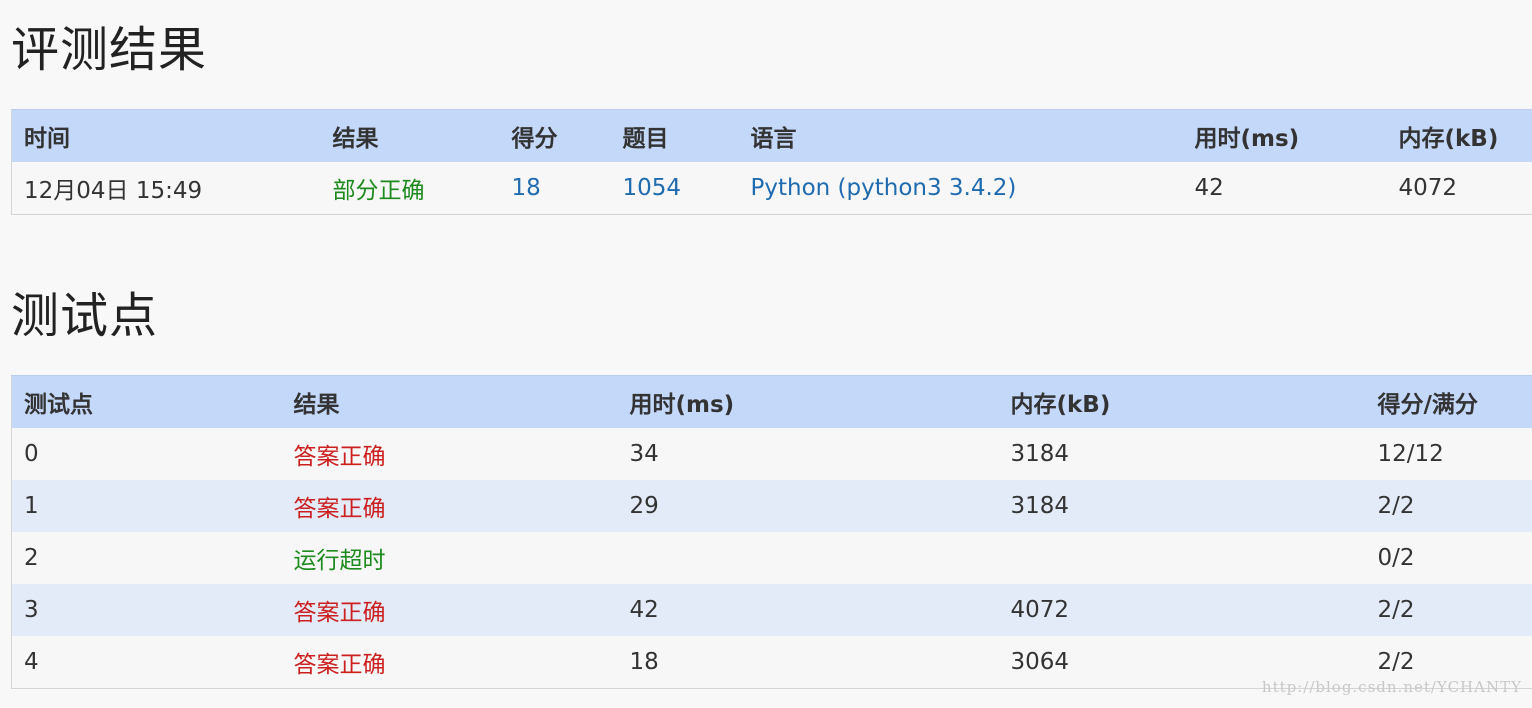 The height and width of the screenshot is (708, 1532). What do you see at coordinates (960, 188) in the screenshot?
I see `language-link: Python (python3 3.4.2)` at bounding box center [960, 188].